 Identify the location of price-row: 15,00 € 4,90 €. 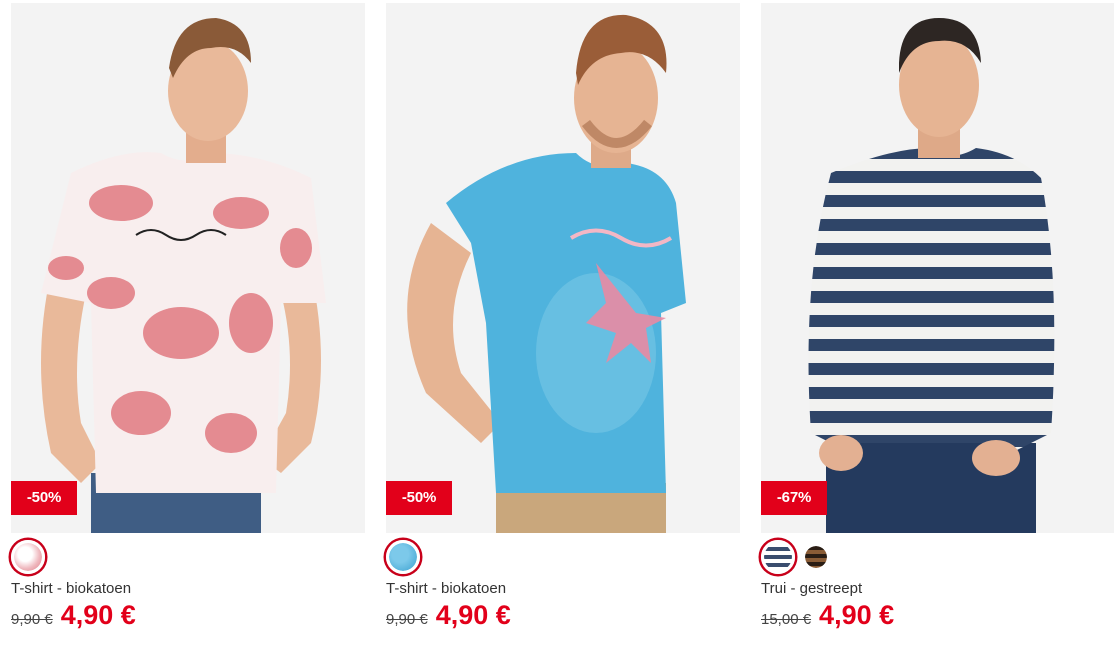
(827, 618).